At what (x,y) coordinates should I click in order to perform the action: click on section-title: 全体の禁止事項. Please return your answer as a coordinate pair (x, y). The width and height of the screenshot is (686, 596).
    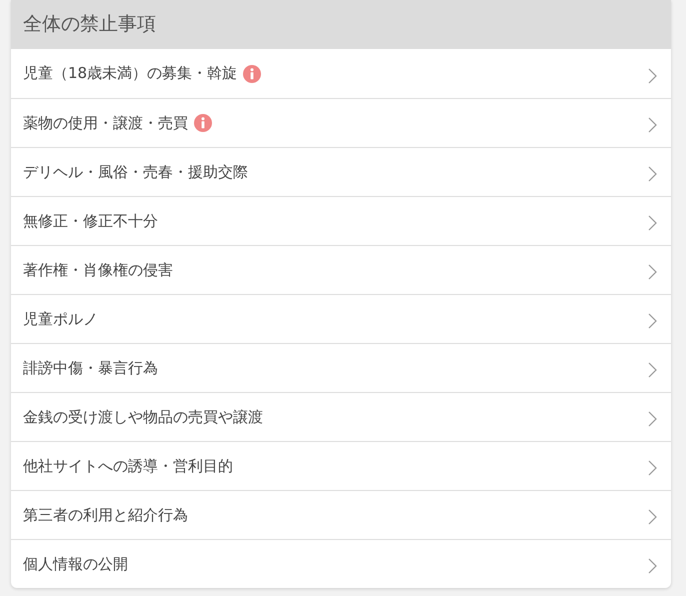
    Looking at the image, I should click on (89, 25).